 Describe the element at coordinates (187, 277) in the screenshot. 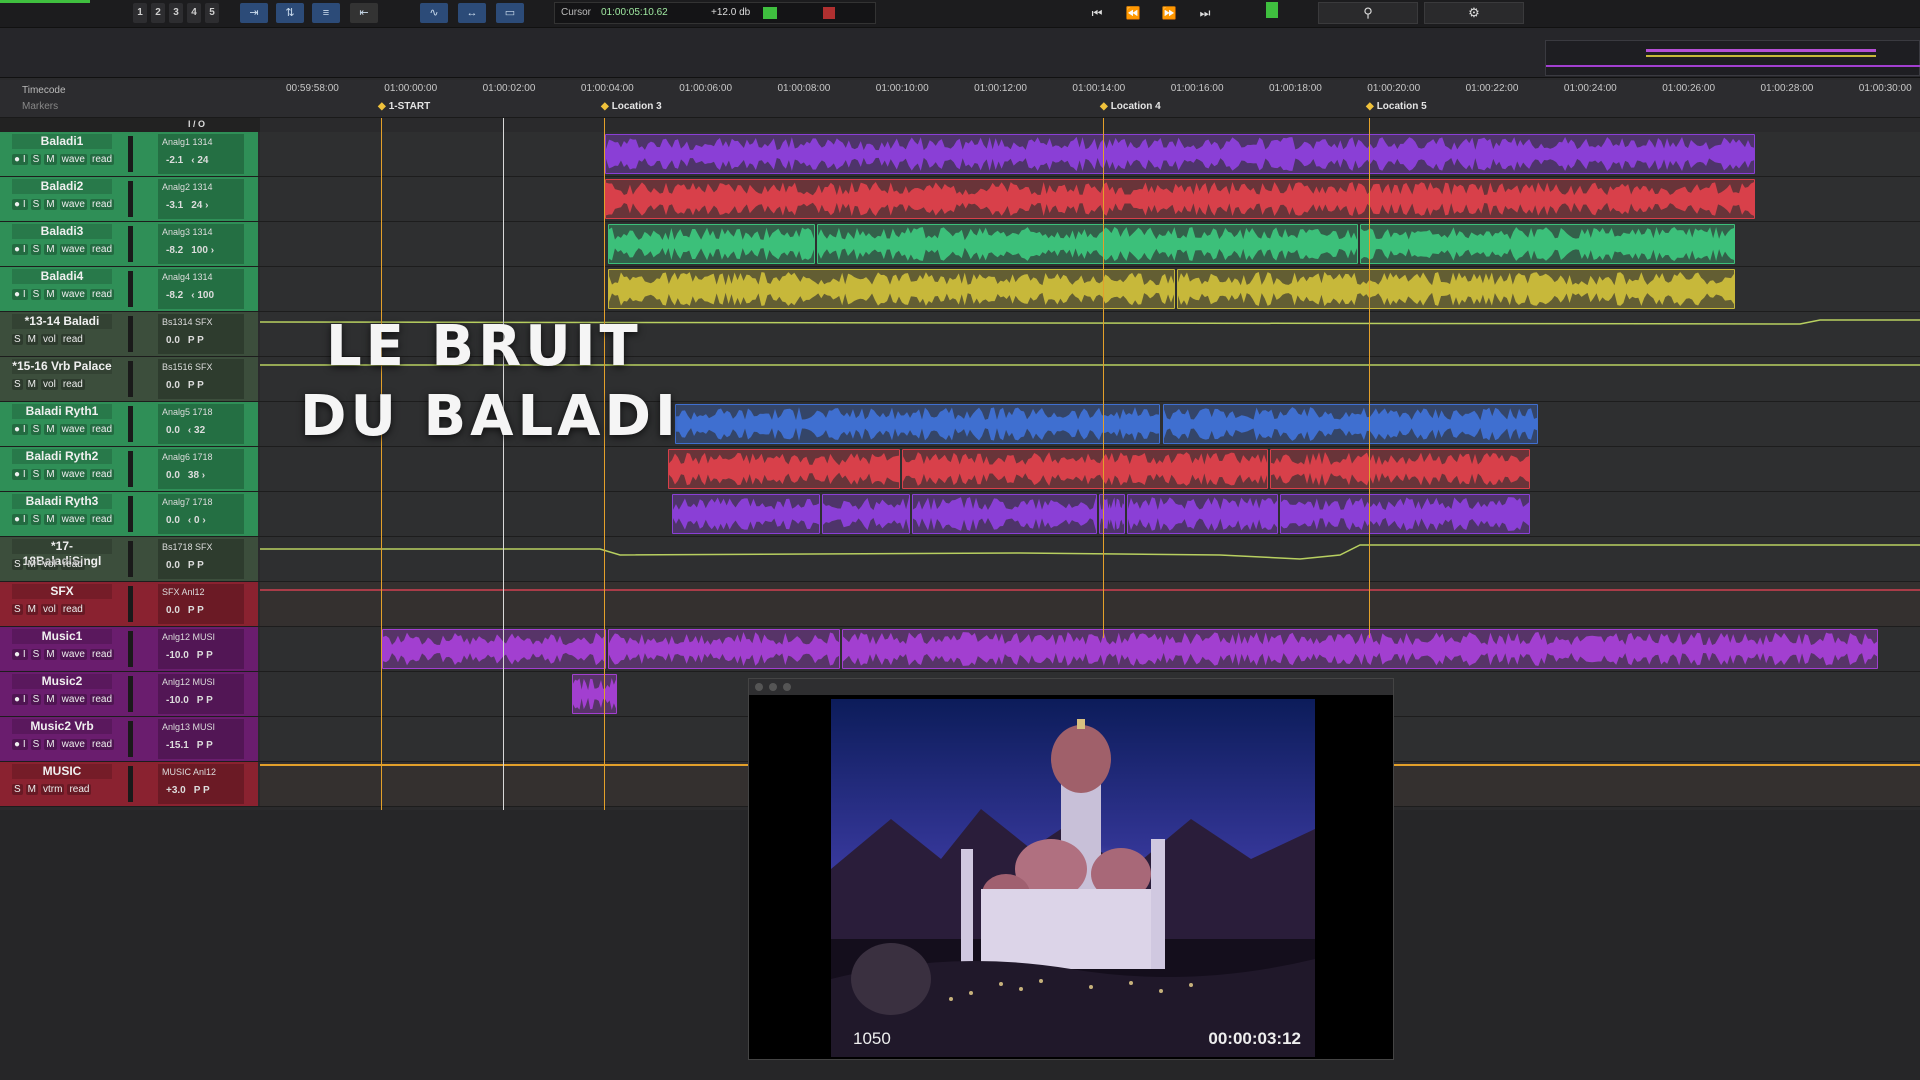

I see `track-io-routing: Analg4 1314` at that location.